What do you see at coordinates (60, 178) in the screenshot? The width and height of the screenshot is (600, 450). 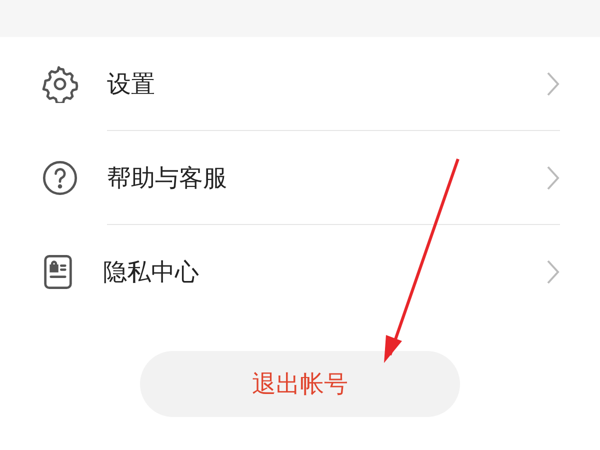 I see `help-icon` at bounding box center [60, 178].